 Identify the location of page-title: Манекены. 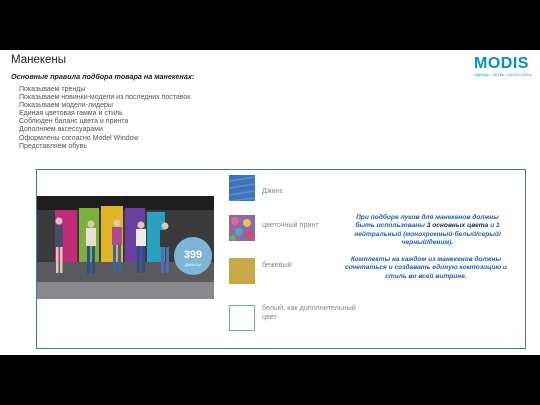
(39, 60).